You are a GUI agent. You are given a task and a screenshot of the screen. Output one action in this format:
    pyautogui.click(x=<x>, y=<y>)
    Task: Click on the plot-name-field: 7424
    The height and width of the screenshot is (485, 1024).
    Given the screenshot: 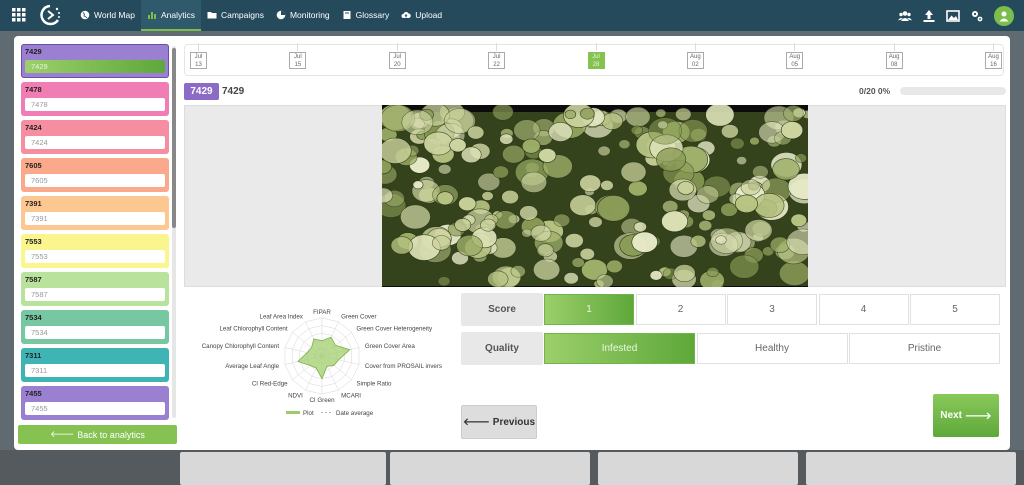 What is the action you would take?
    pyautogui.click(x=95, y=142)
    